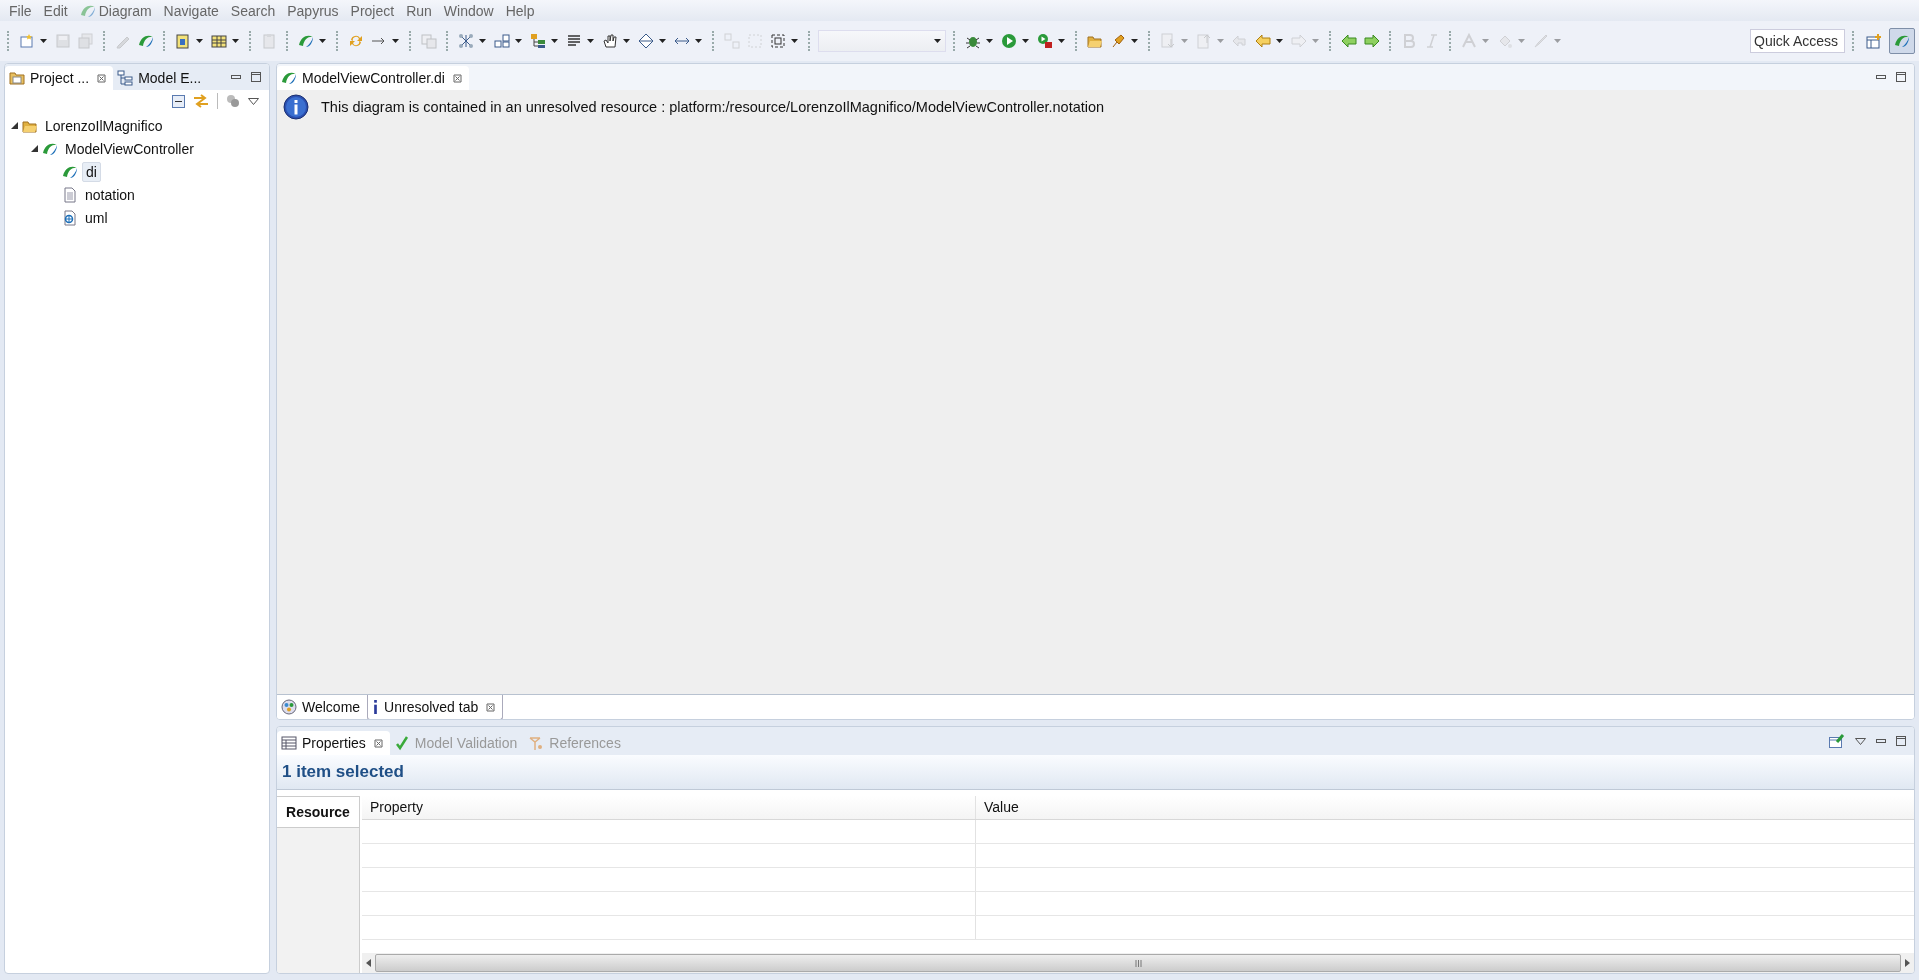 The image size is (1919, 980). I want to click on document-up-icon, so click(1204, 41).